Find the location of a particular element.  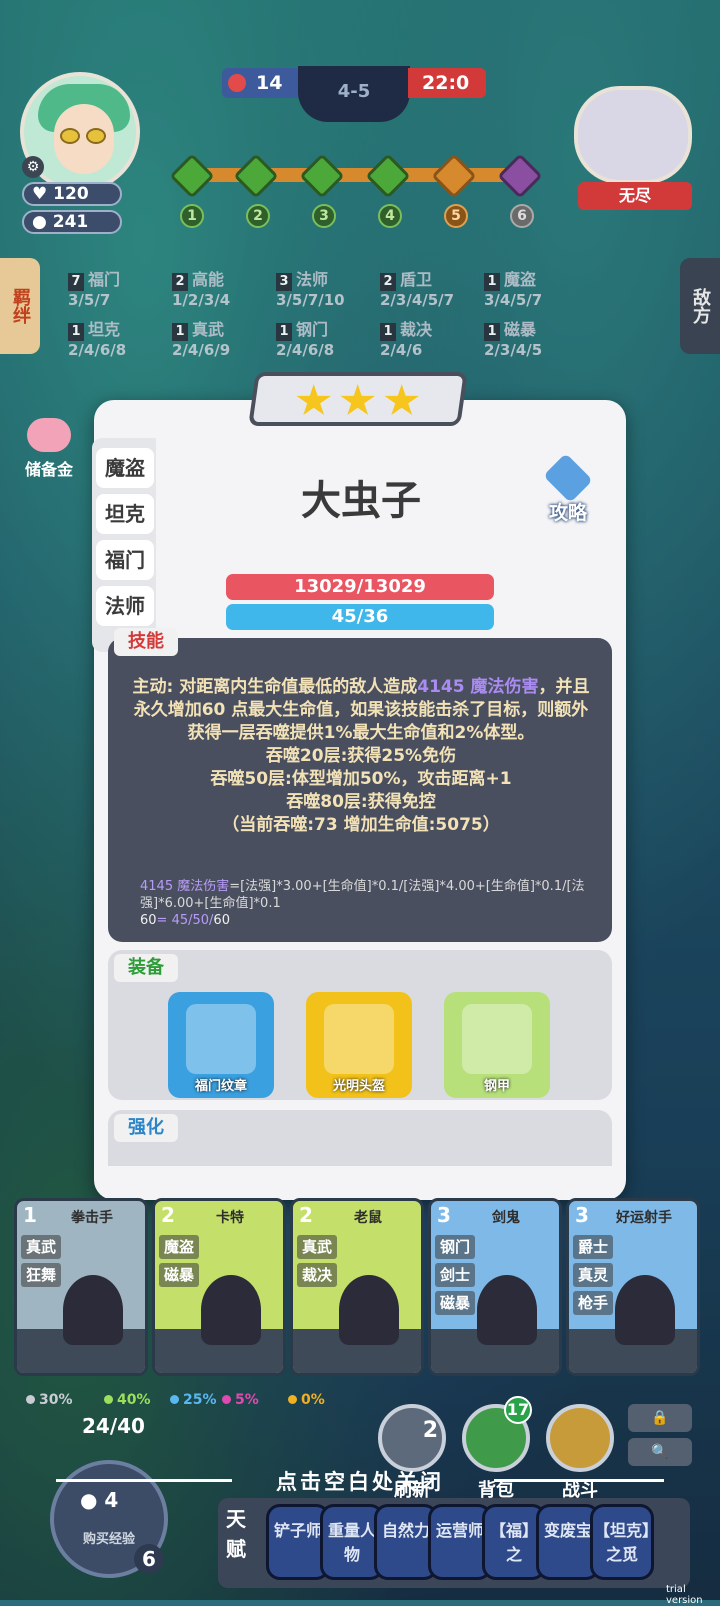

tier-odds: 5% is located at coordinates (240, 1400).